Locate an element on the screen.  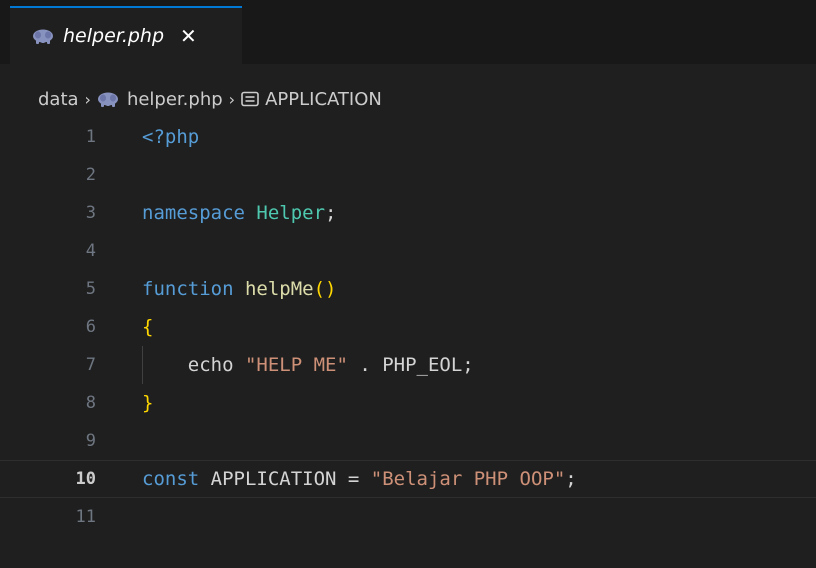
code-token: . PHP_EOL; is located at coordinates (410, 365).